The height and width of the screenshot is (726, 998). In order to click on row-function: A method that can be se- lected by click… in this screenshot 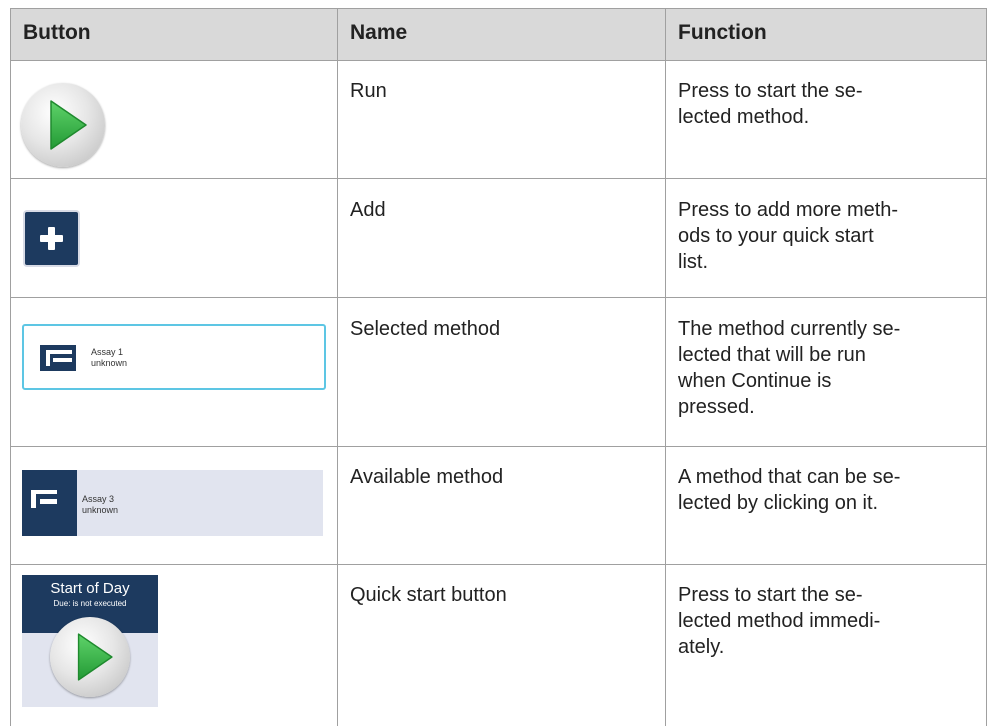, I will do `click(789, 490)`.